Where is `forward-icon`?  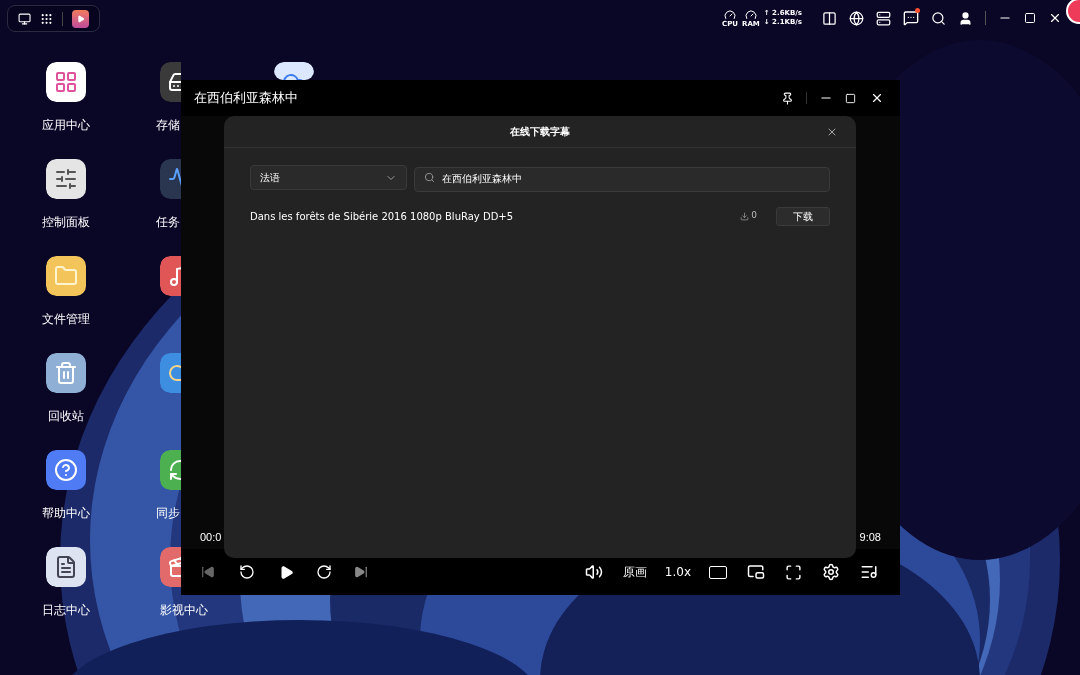
forward-icon is located at coordinates (324, 572).